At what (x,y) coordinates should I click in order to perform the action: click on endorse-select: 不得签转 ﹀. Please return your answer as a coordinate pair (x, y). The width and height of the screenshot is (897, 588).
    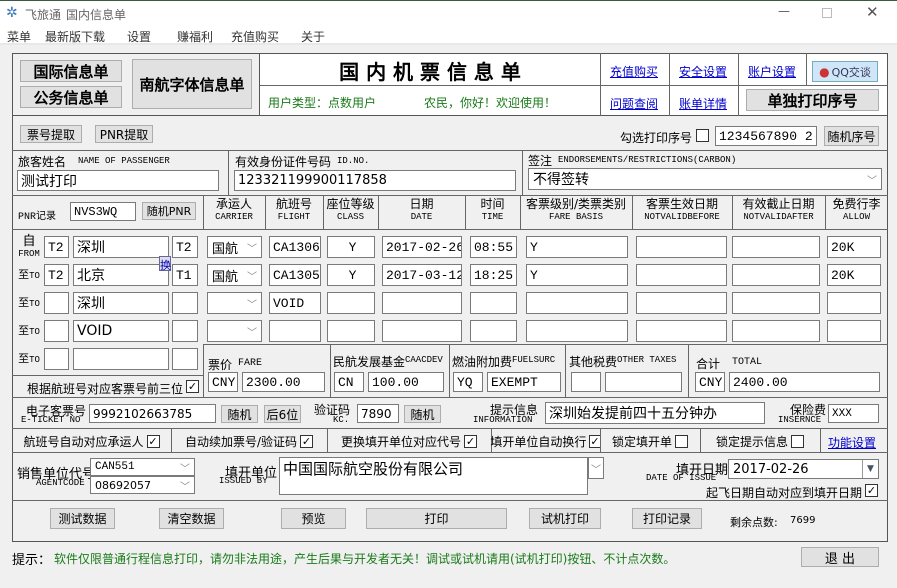
    Looking at the image, I should click on (705, 179).